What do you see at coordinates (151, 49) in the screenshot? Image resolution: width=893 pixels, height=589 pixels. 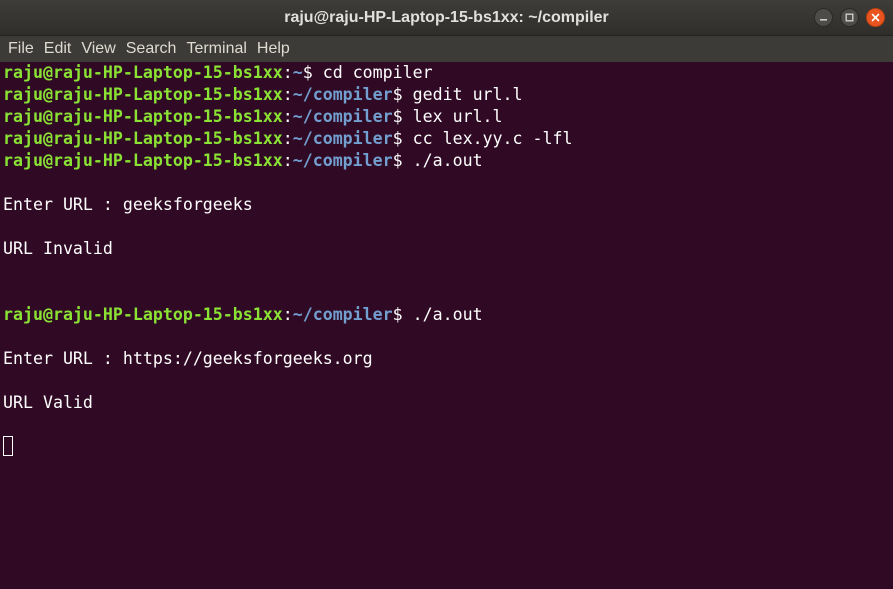 I see `menu-search: Search` at bounding box center [151, 49].